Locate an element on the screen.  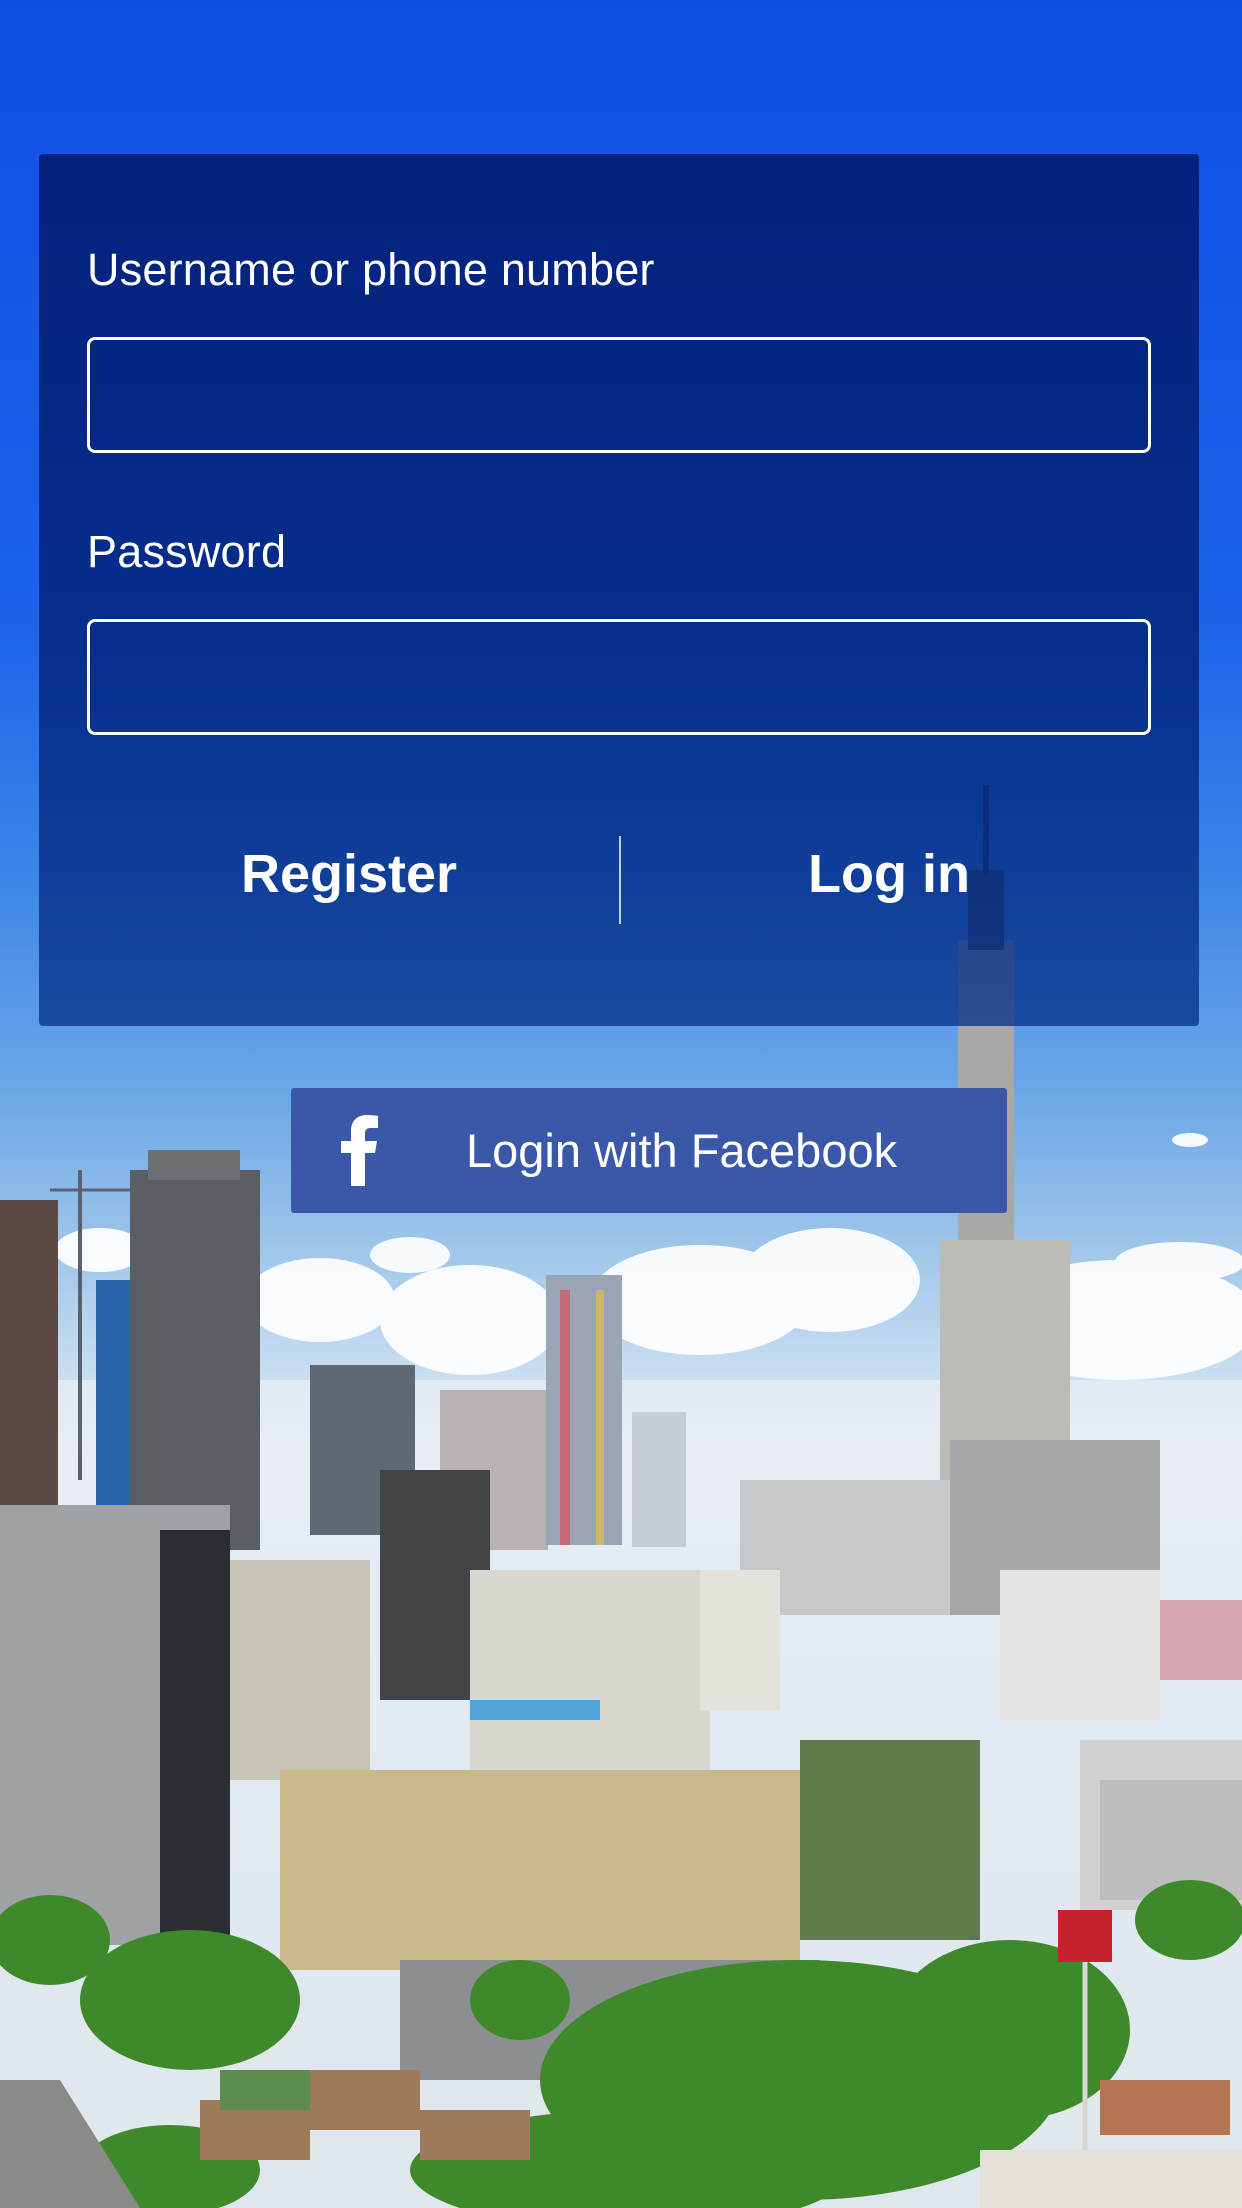
facebook-login-button: Login with Facebook is located at coordinates (649, 1150).